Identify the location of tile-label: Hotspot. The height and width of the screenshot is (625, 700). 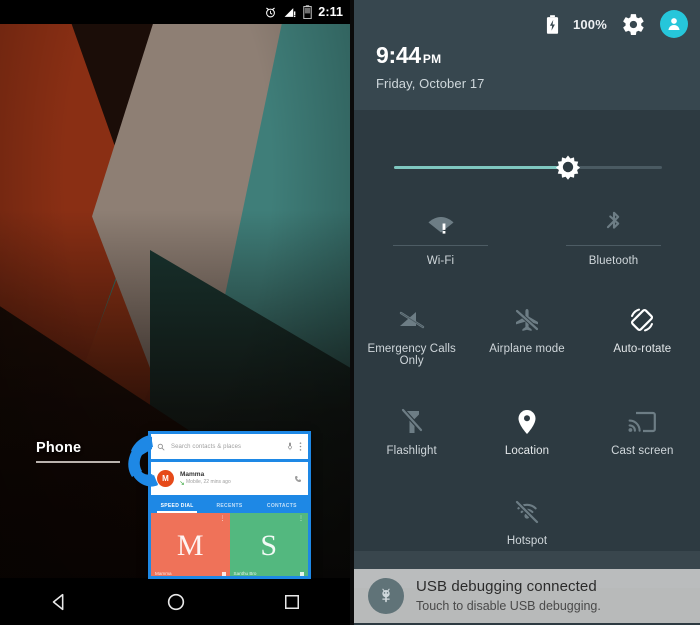
(527, 541).